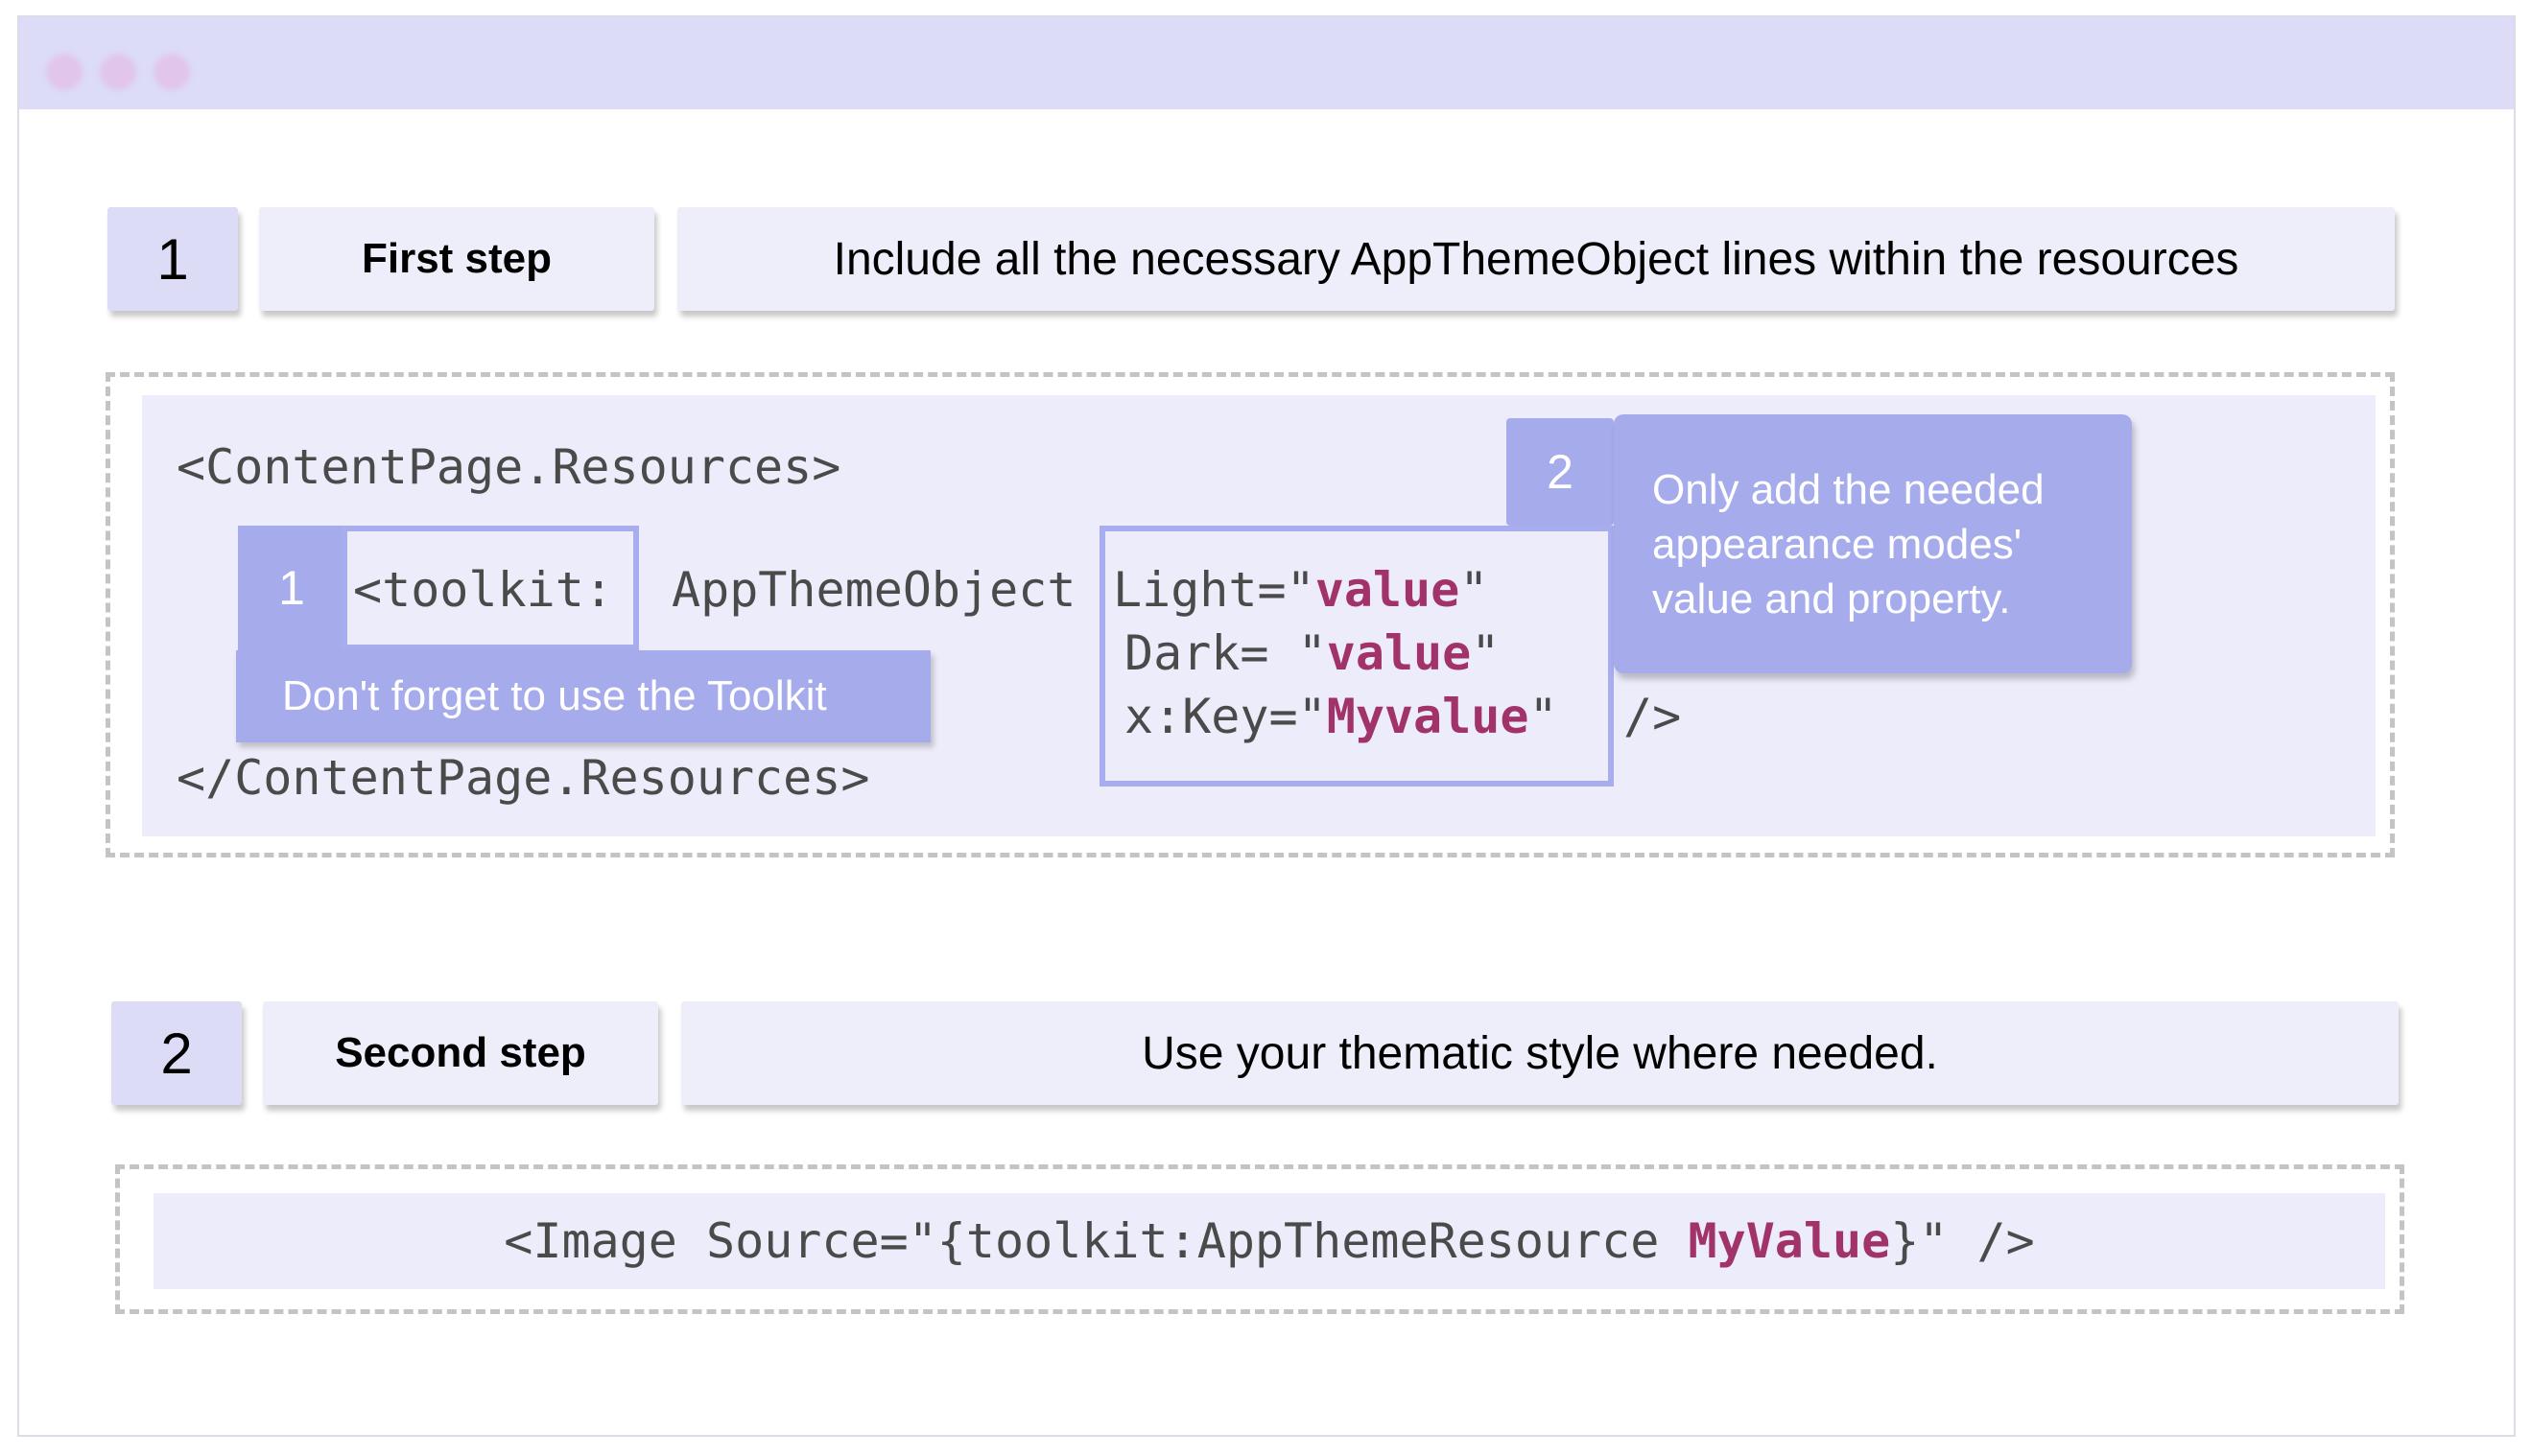 The width and height of the screenshot is (2531, 1456). I want to click on step-2-number-label: 2, so click(176, 1053).